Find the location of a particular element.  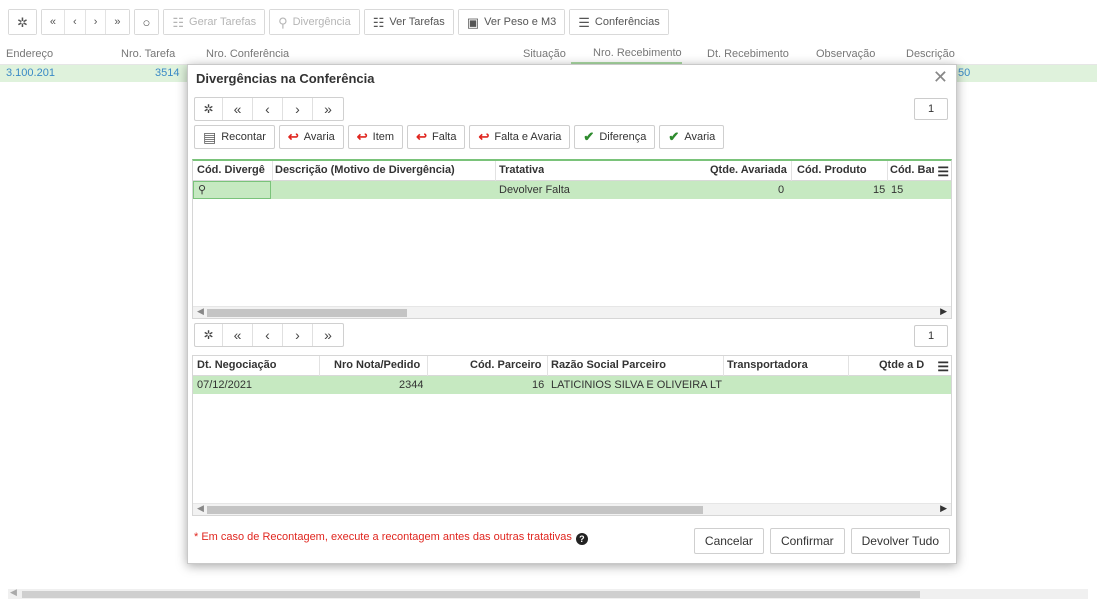

top-grid-nav: ✲ « ‹ › » is located at coordinates (269, 109).